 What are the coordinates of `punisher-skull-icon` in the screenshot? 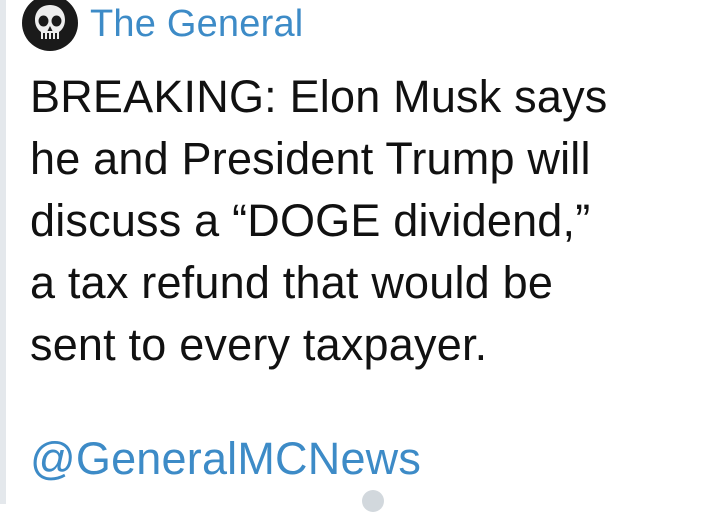 It's located at (50, 22).